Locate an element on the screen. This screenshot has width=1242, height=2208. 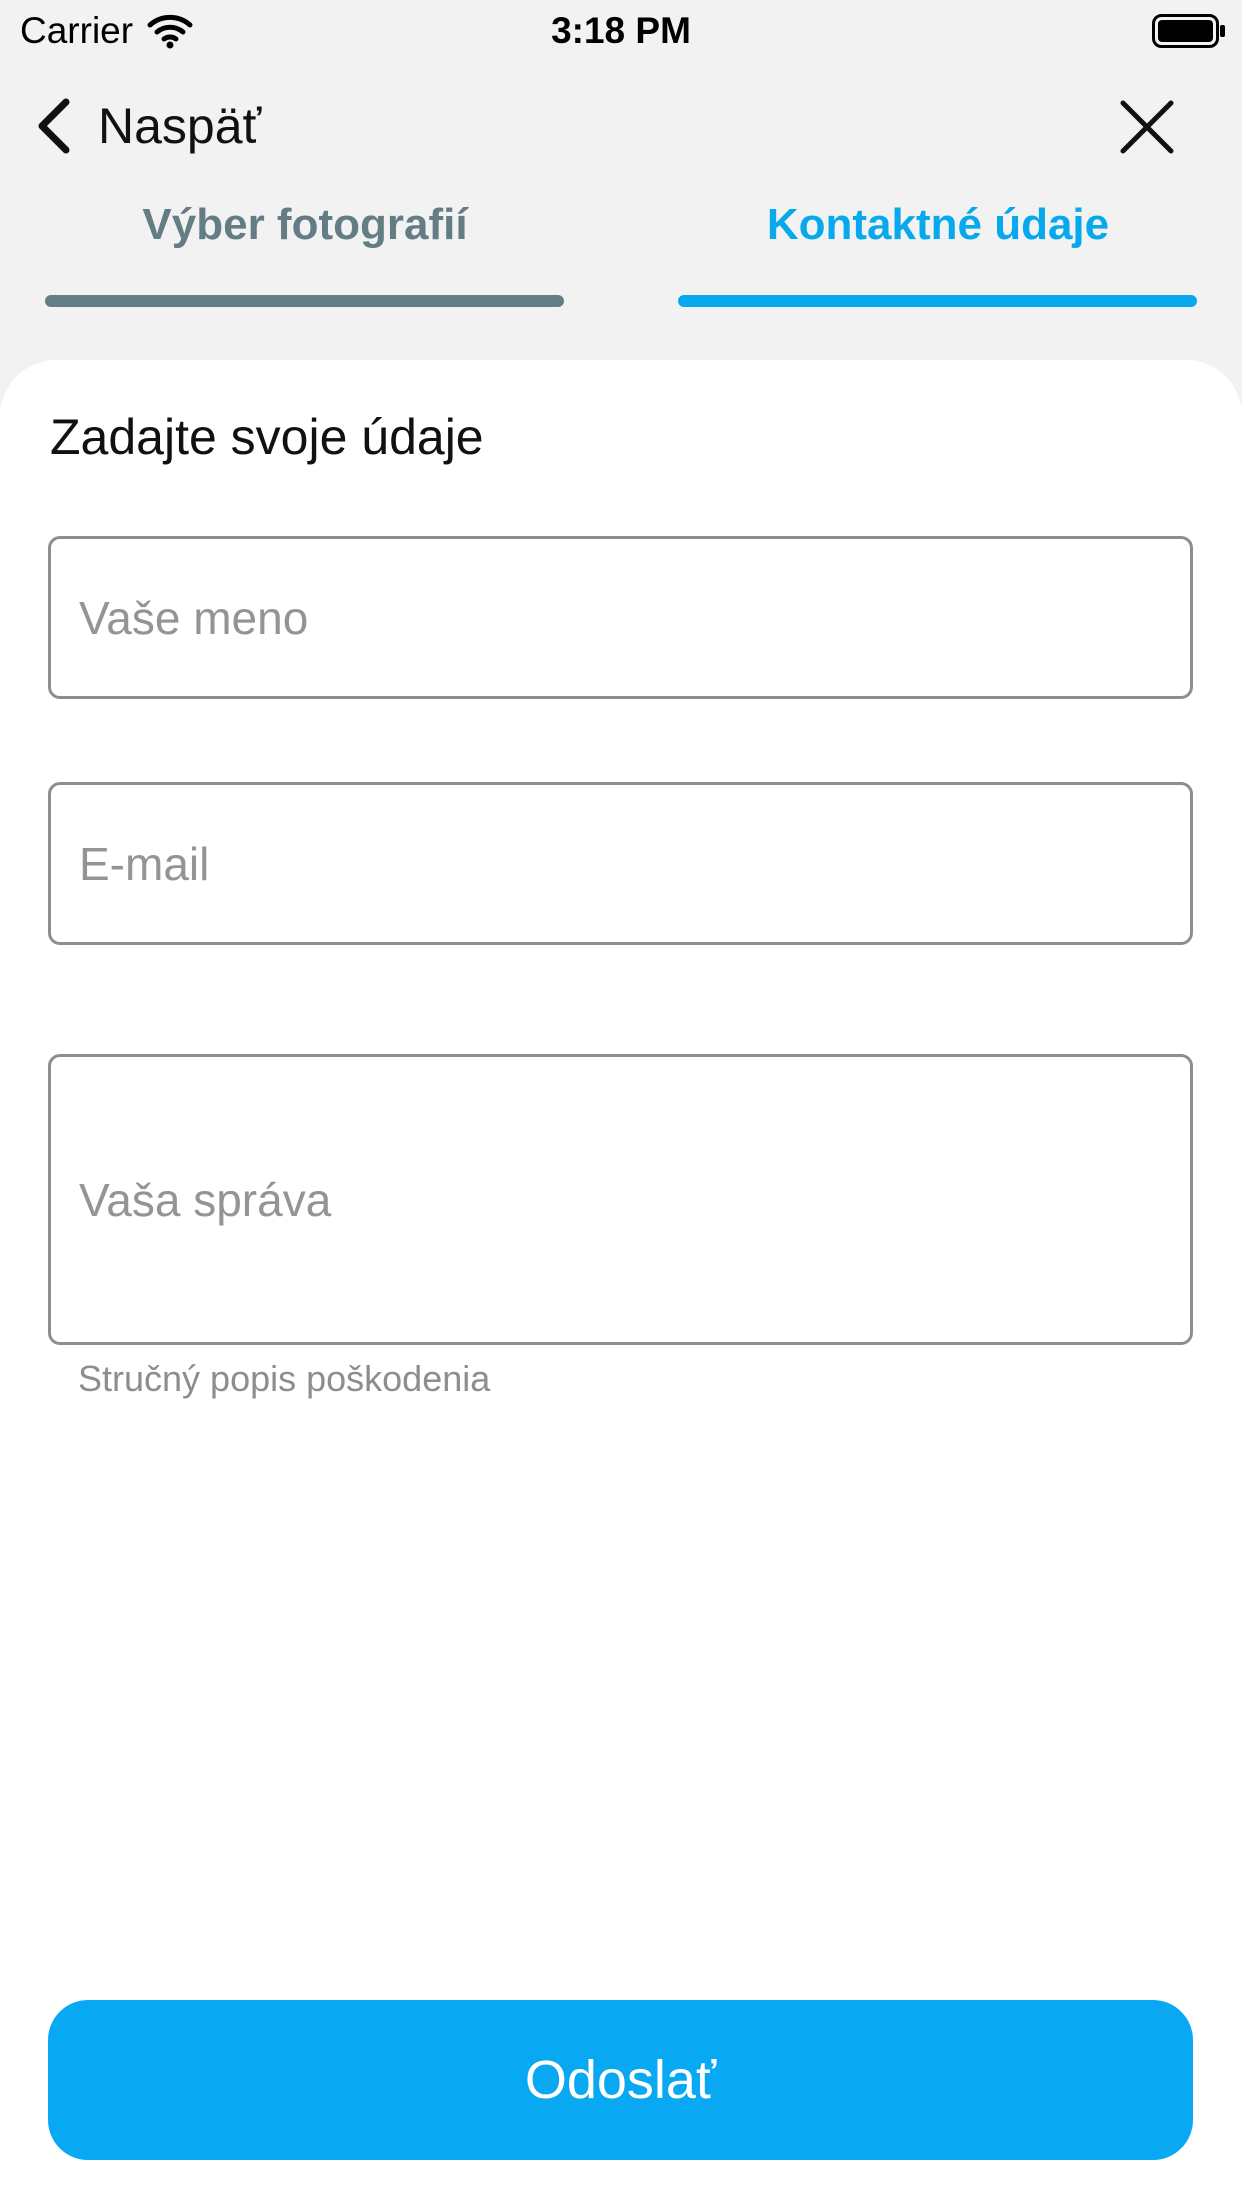
email-input: E-mail is located at coordinates (620, 863).